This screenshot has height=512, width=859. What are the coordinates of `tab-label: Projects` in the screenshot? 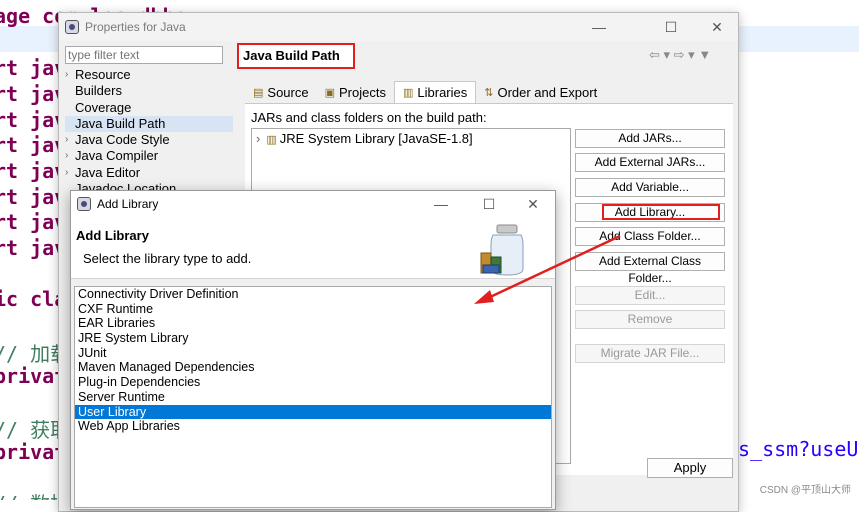 It's located at (362, 92).